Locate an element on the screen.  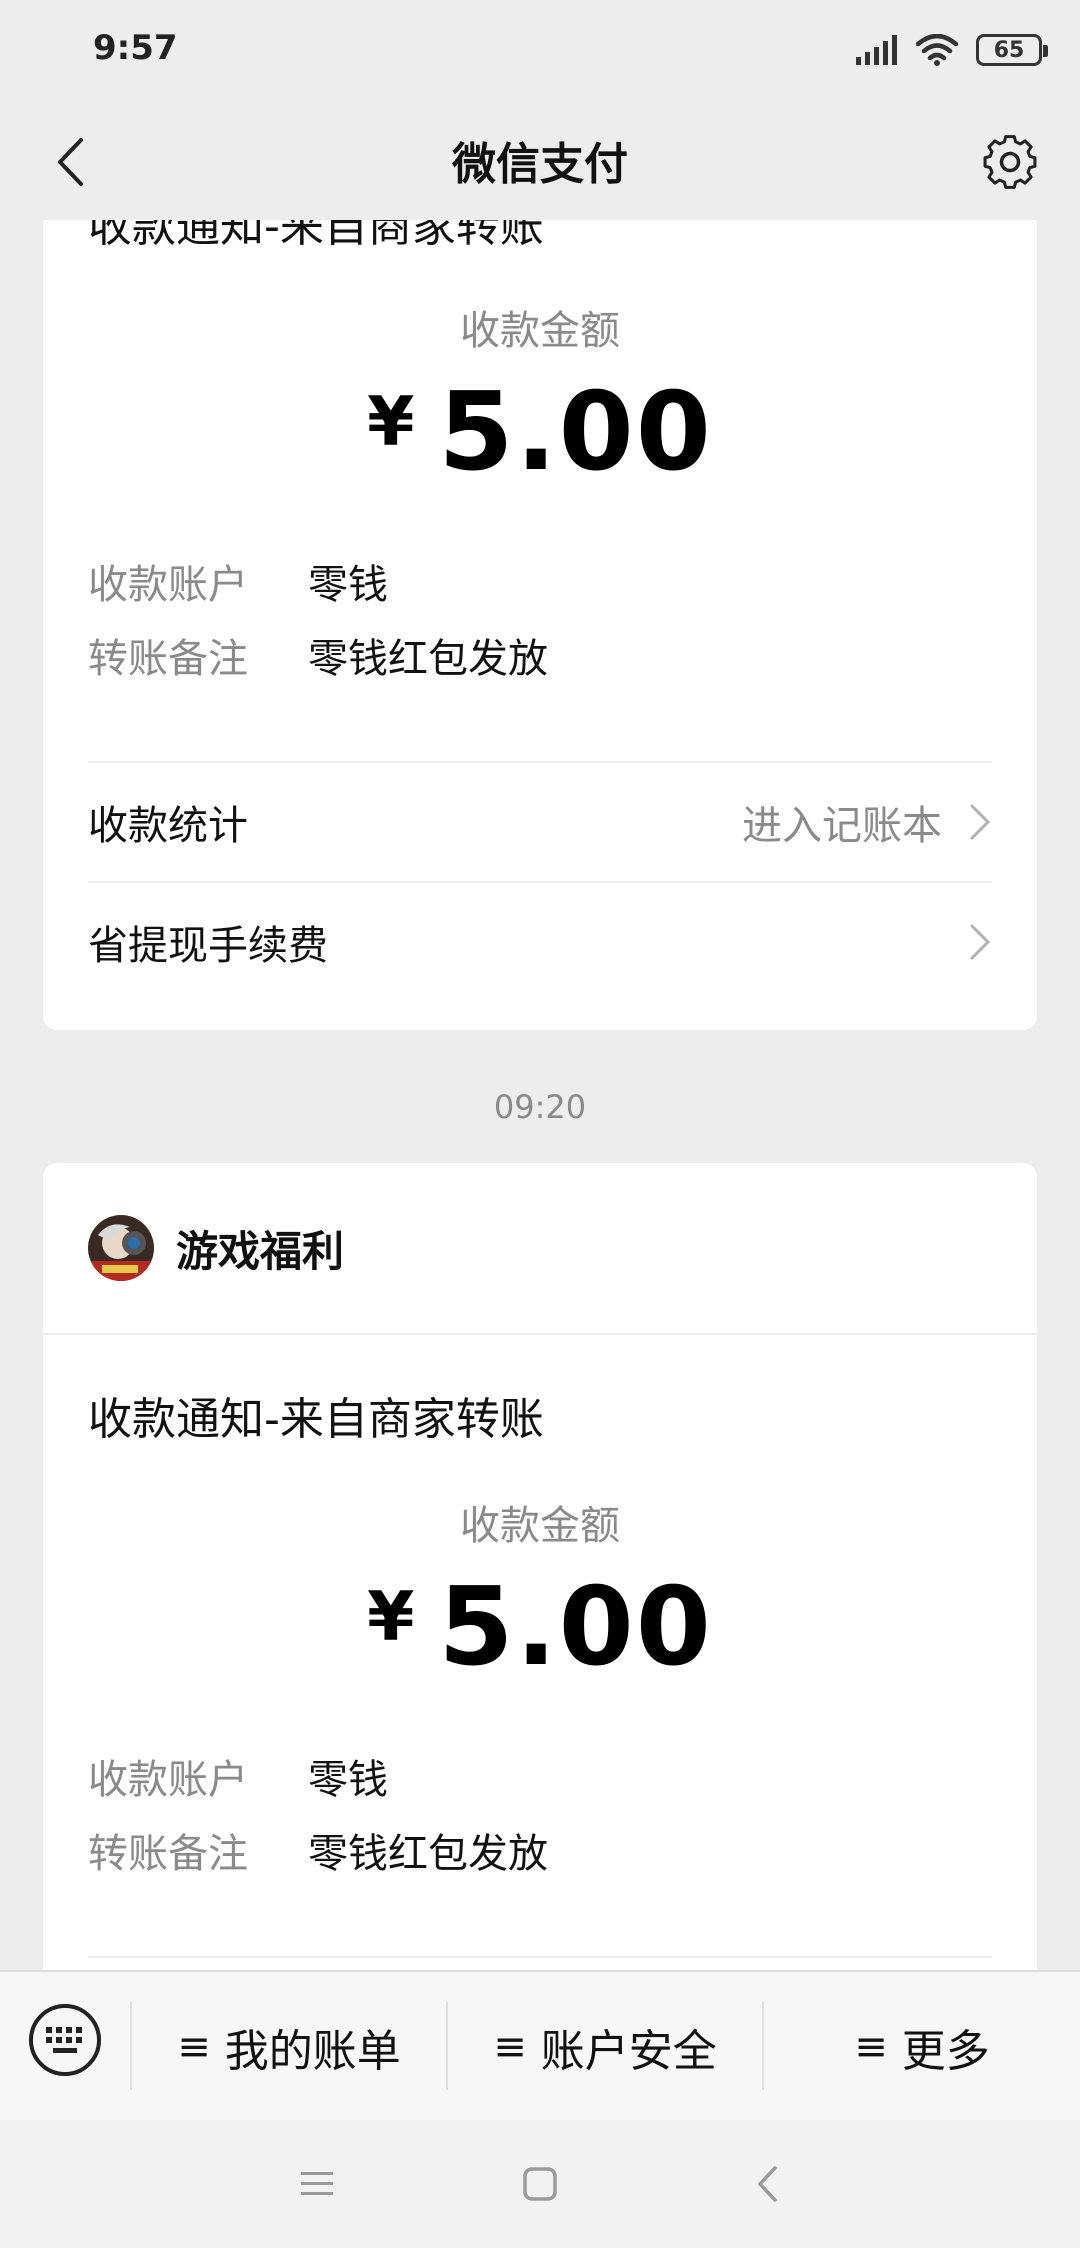
chevron-left-icon is located at coordinates (767, 2184).